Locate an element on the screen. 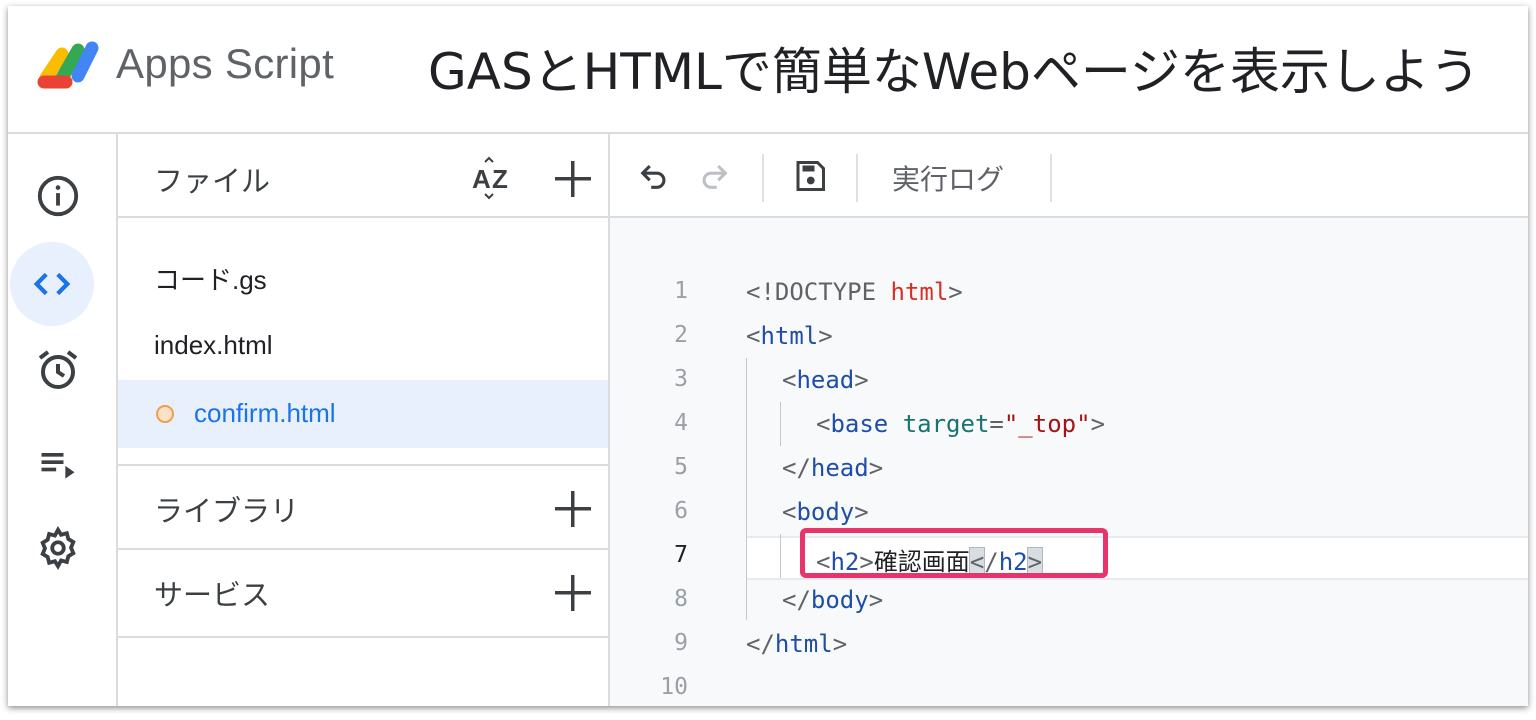 The image size is (1536, 720). file-name: confirm.html is located at coordinates (265, 413).